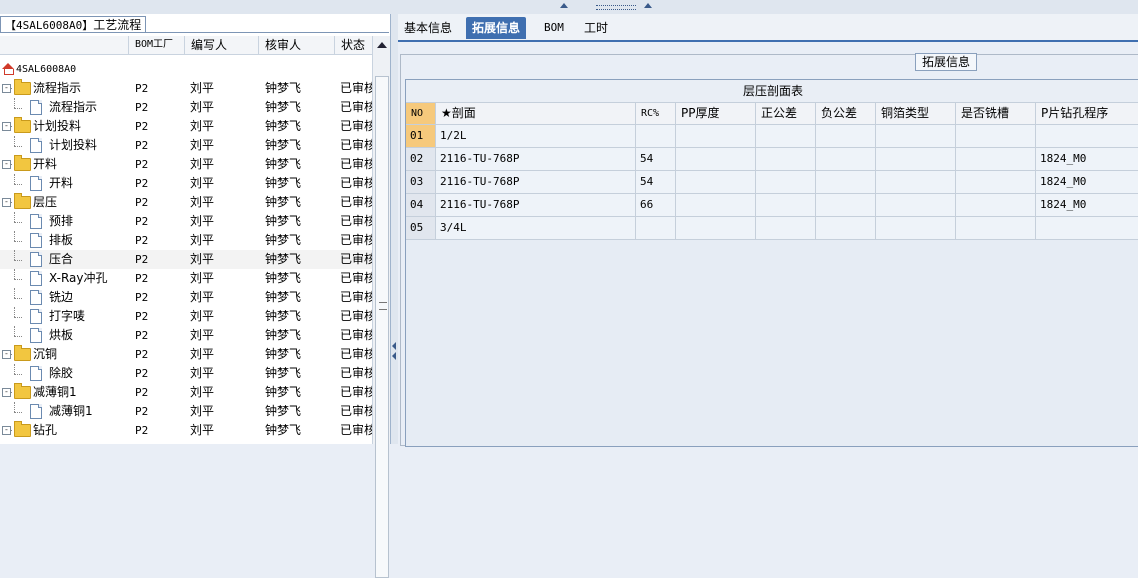 The width and height of the screenshot is (1138, 578). Describe the element at coordinates (596, 28) in the screenshot. I see `tab-work-hours: 工时` at that location.